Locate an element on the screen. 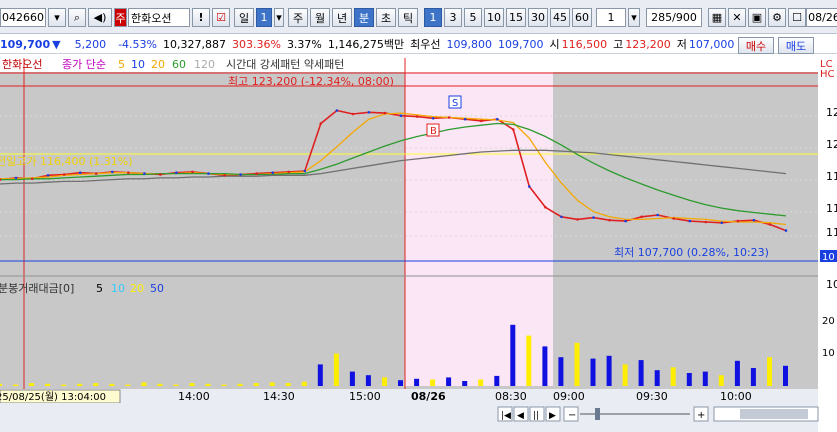 The image size is (837, 432). pause-icon: || is located at coordinates (536, 416).